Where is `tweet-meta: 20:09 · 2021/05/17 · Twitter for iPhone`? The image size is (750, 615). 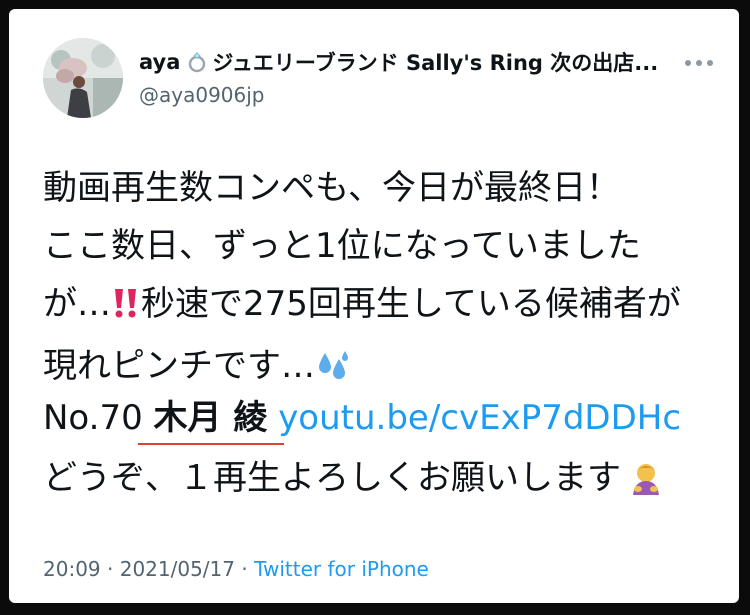
tweet-meta: 20:09 · 2021/05/17 · Twitter for iPhone is located at coordinates (236, 569).